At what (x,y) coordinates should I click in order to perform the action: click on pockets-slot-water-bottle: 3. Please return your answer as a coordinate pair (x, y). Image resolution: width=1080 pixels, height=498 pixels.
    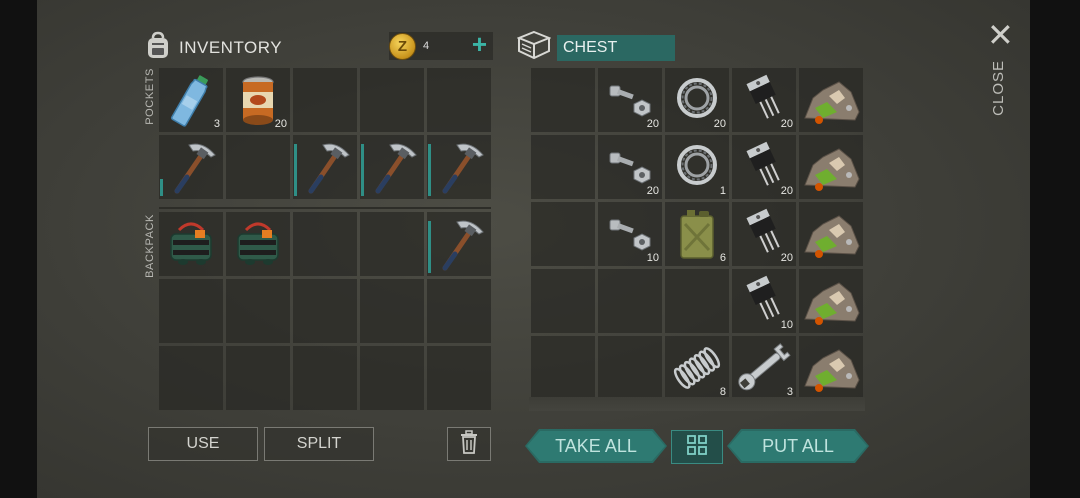
    Looking at the image, I should click on (191, 100).